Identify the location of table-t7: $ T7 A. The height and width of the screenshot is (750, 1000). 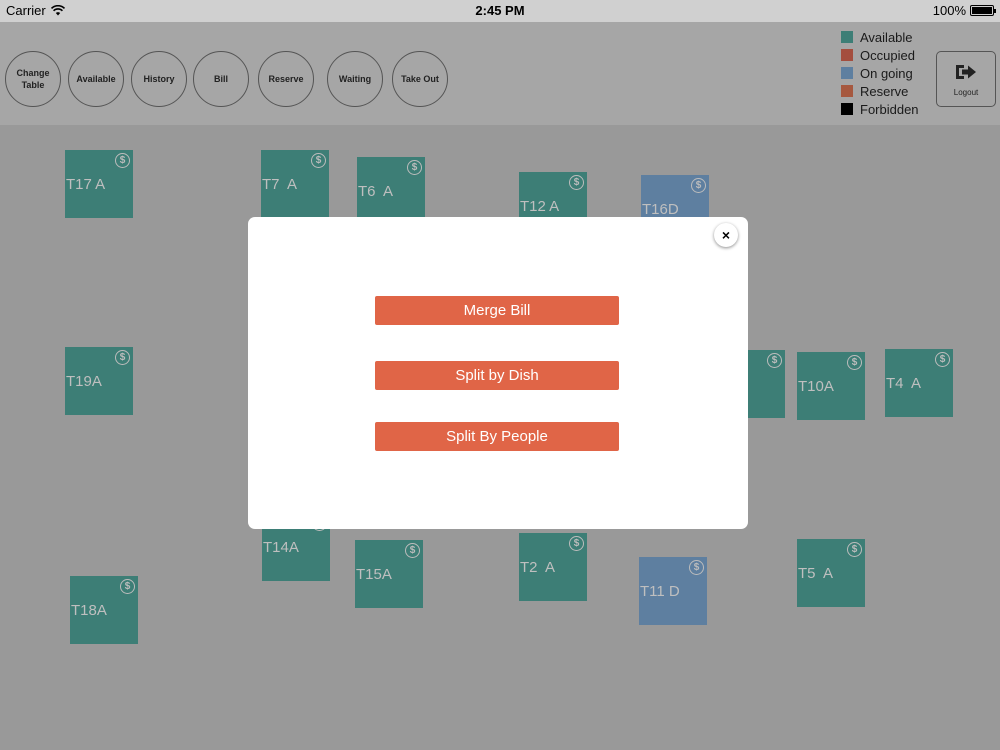
(295, 184).